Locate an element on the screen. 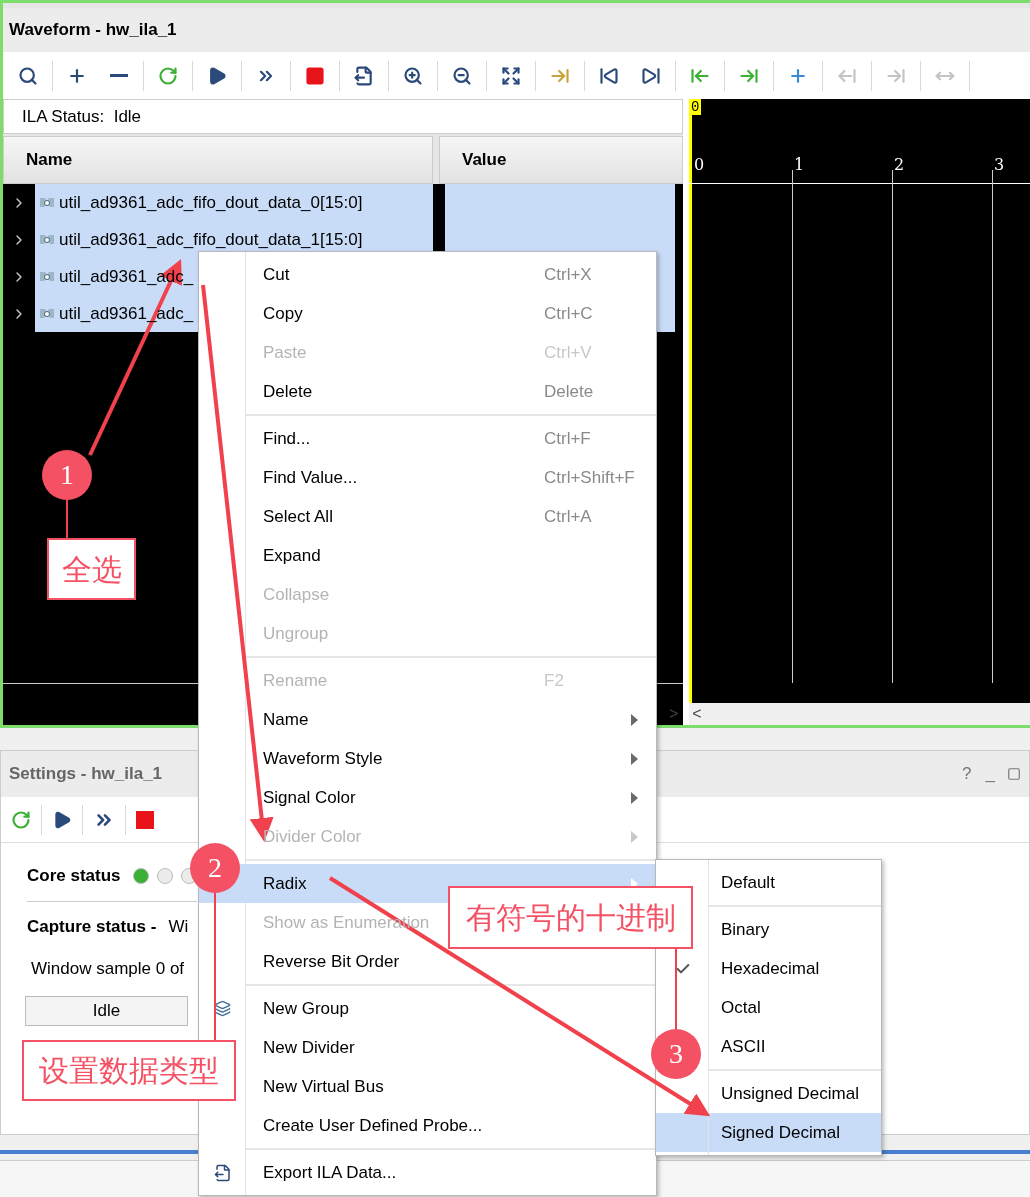 Image resolution: width=1030 pixels, height=1197 pixels. status-button: Idle is located at coordinates (106, 1010).